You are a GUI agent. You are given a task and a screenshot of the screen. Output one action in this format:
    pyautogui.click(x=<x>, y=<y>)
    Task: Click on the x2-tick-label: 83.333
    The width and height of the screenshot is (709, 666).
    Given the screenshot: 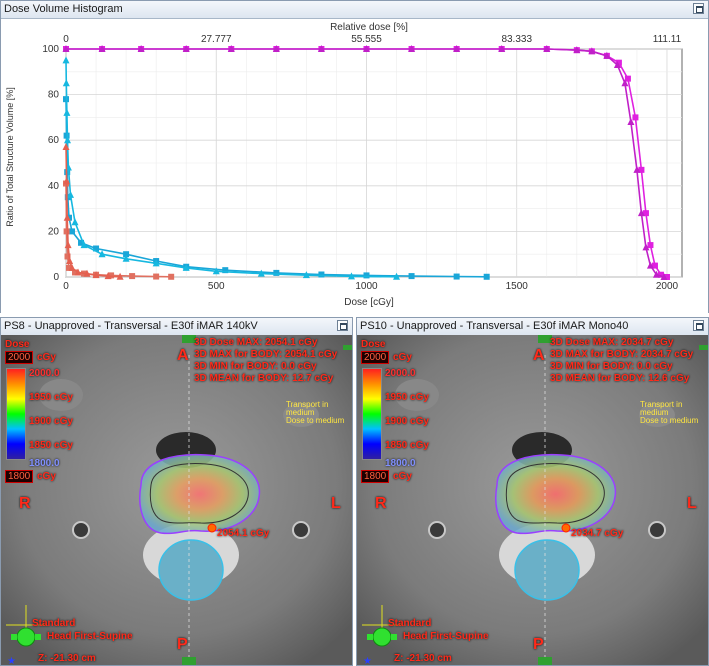 What is the action you would take?
    pyautogui.click(x=516, y=39)
    